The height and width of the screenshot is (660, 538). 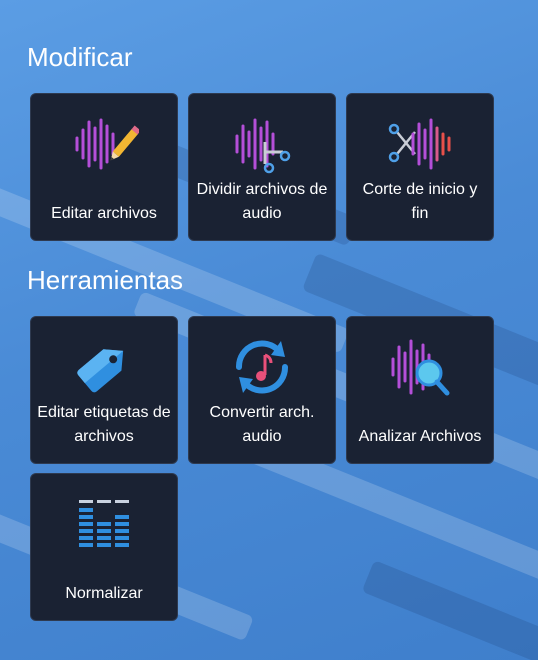 What do you see at coordinates (420, 144) in the screenshot?
I see `scissors-waveform-icon` at bounding box center [420, 144].